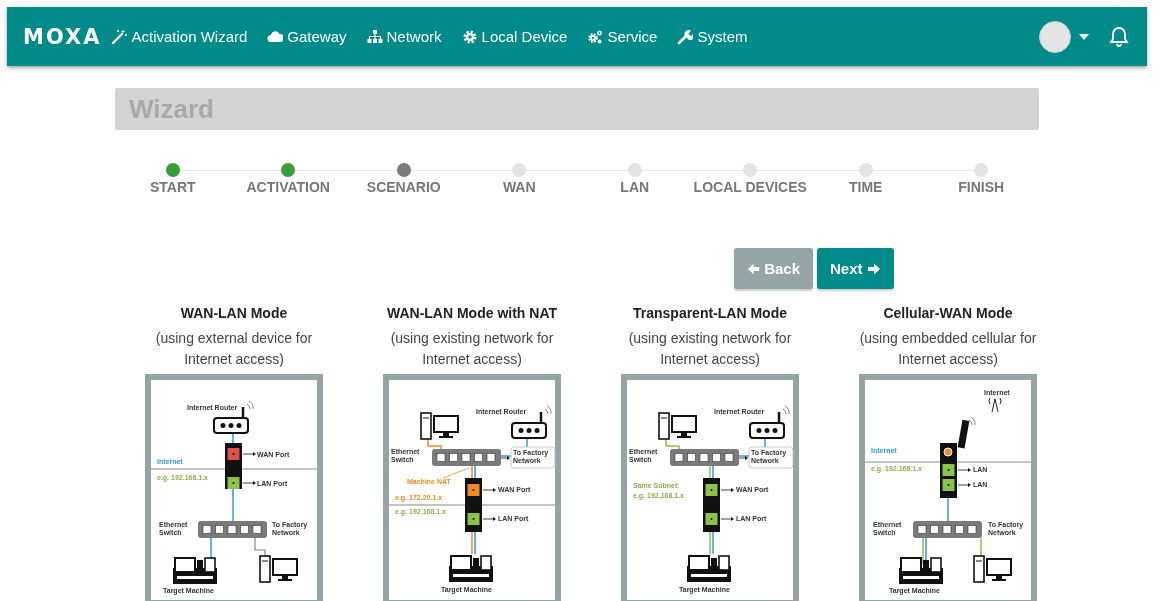  What do you see at coordinates (172, 187) in the screenshot?
I see `step-label: START` at bounding box center [172, 187].